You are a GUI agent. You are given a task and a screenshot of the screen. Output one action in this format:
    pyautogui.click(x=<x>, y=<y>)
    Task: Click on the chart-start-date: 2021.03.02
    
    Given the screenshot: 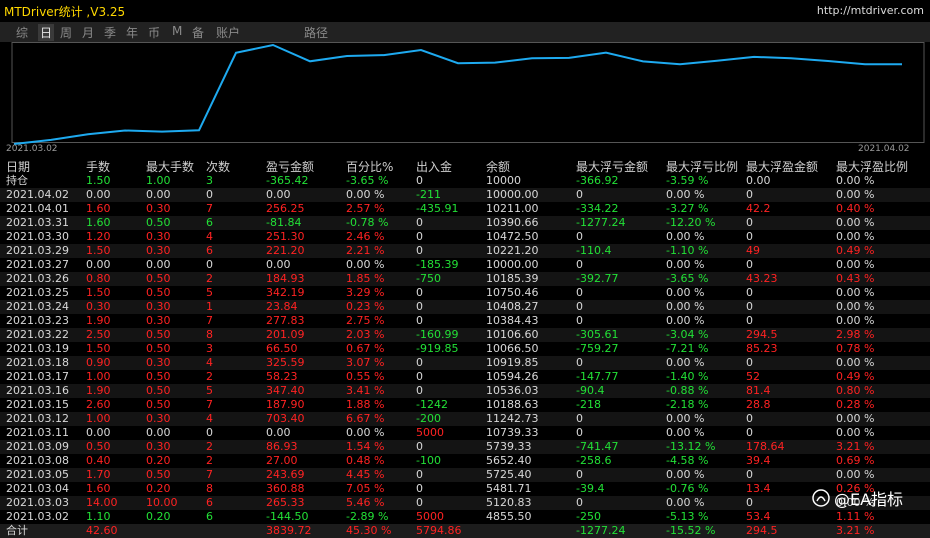 What is the action you would take?
    pyautogui.click(x=32, y=149)
    